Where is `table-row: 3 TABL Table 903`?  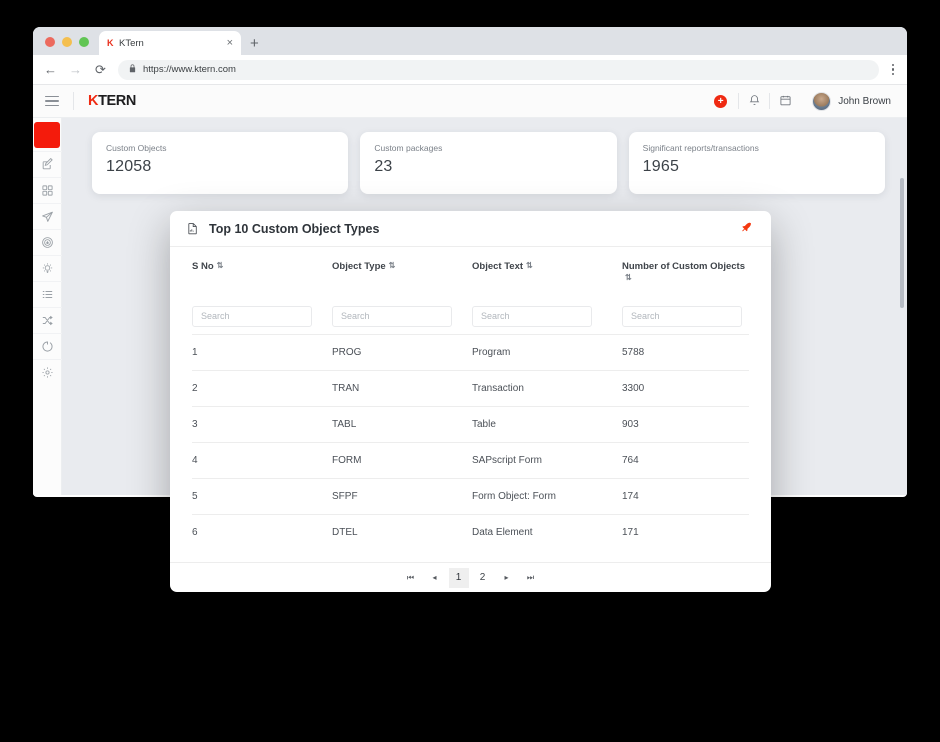
table-row: 3 TABL Table 903 is located at coordinates (470, 424).